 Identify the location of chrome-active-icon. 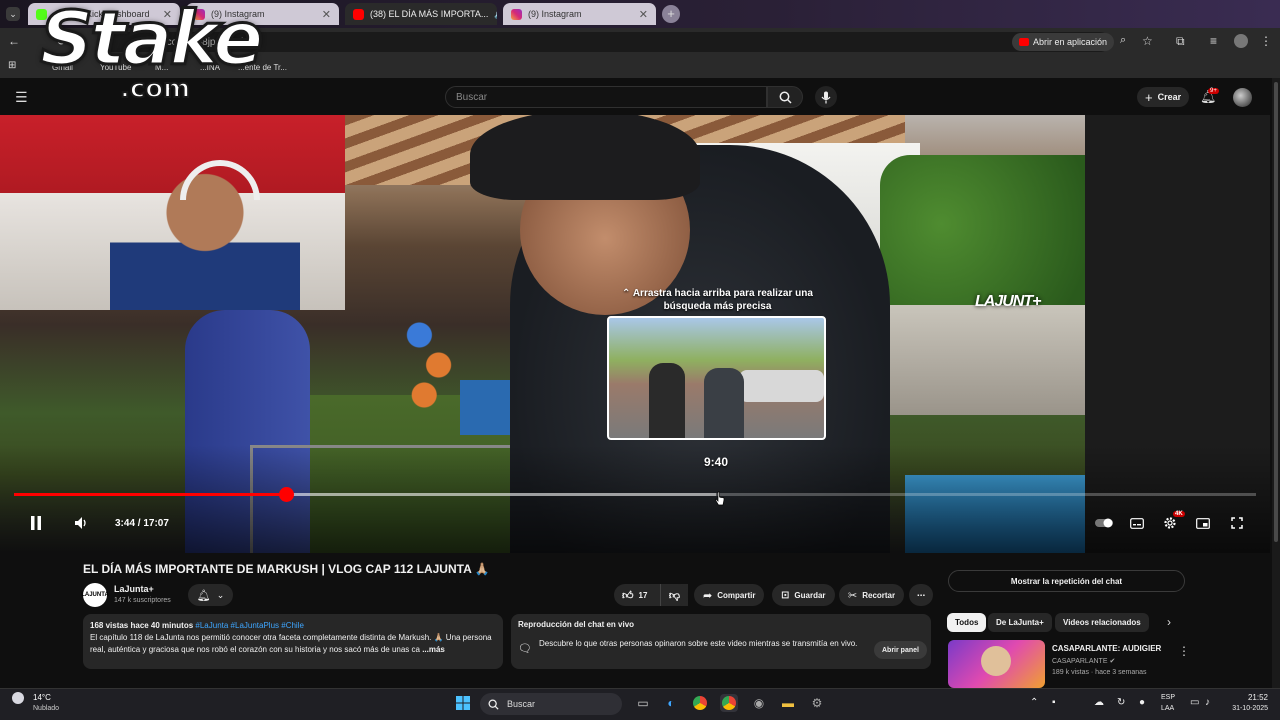
(729, 703).